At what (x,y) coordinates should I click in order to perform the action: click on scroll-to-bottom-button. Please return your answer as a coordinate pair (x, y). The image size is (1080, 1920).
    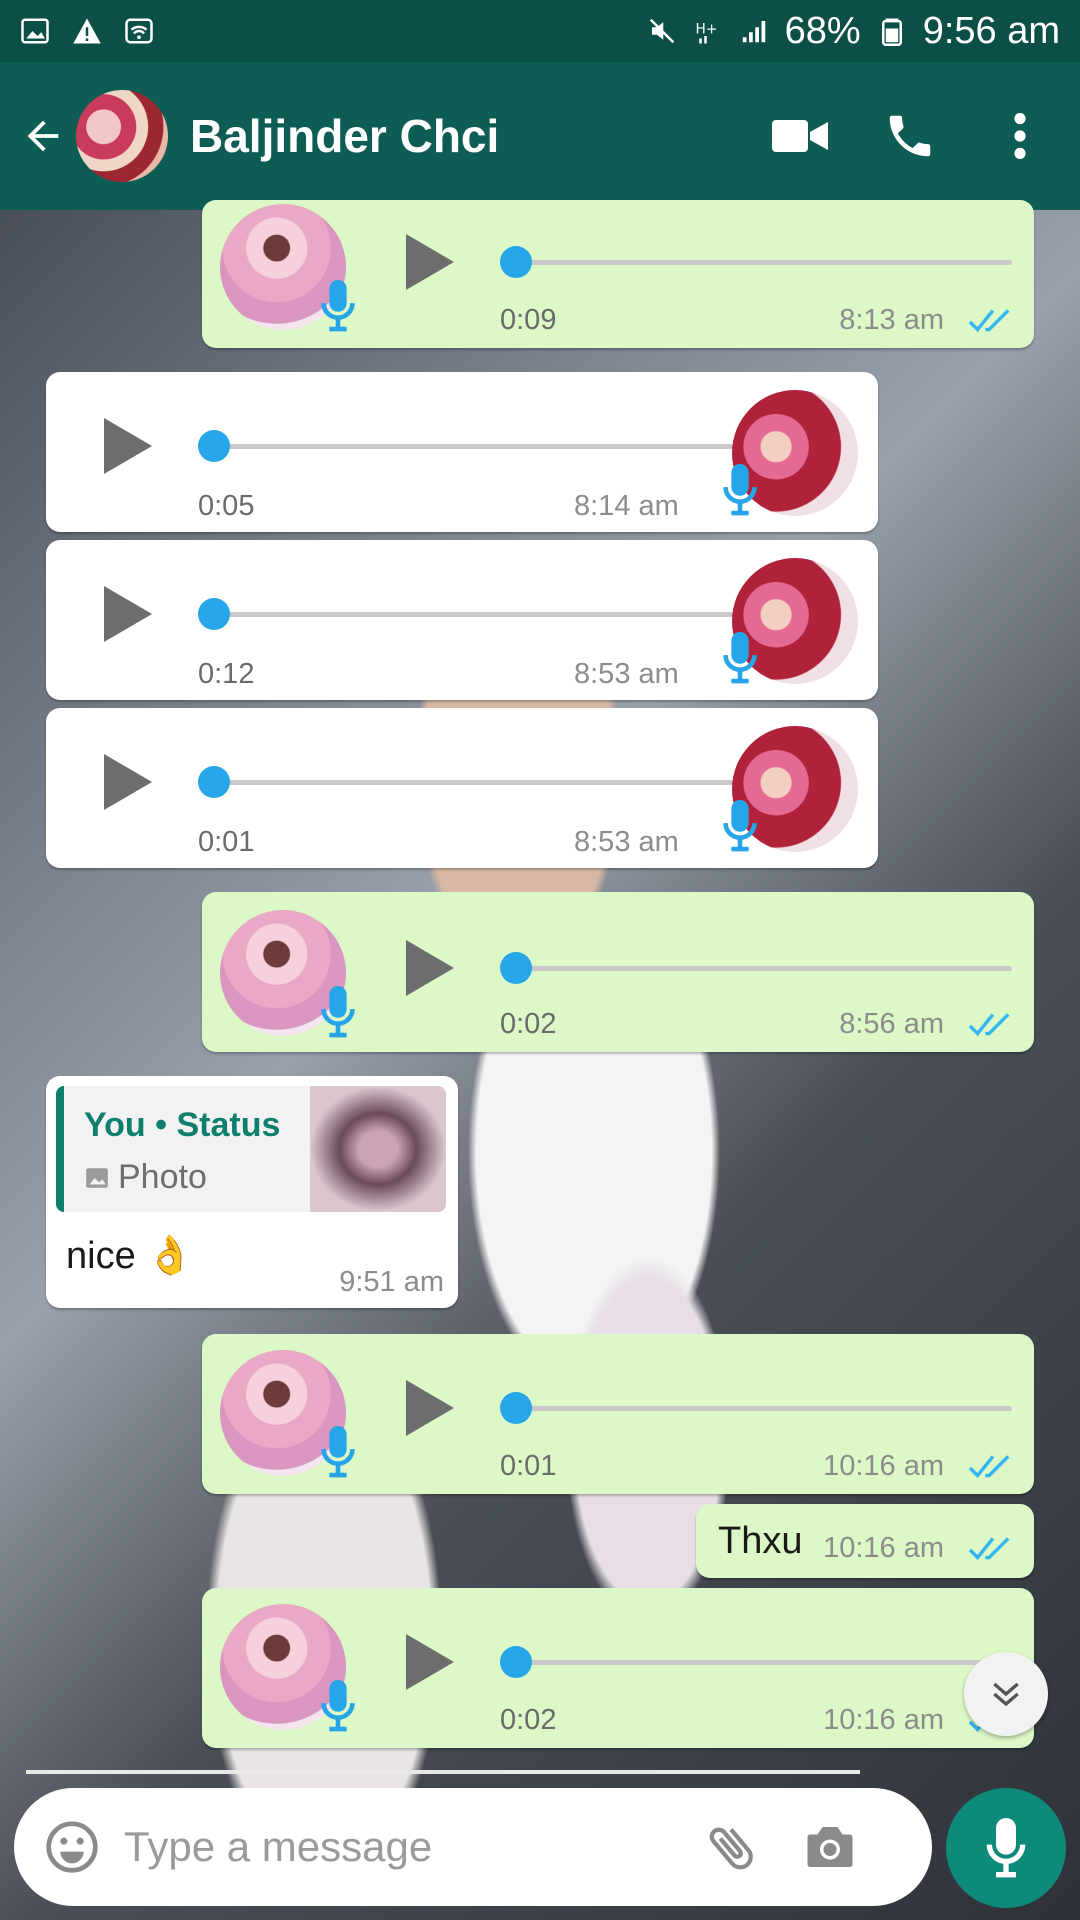
    Looking at the image, I should click on (1006, 1694).